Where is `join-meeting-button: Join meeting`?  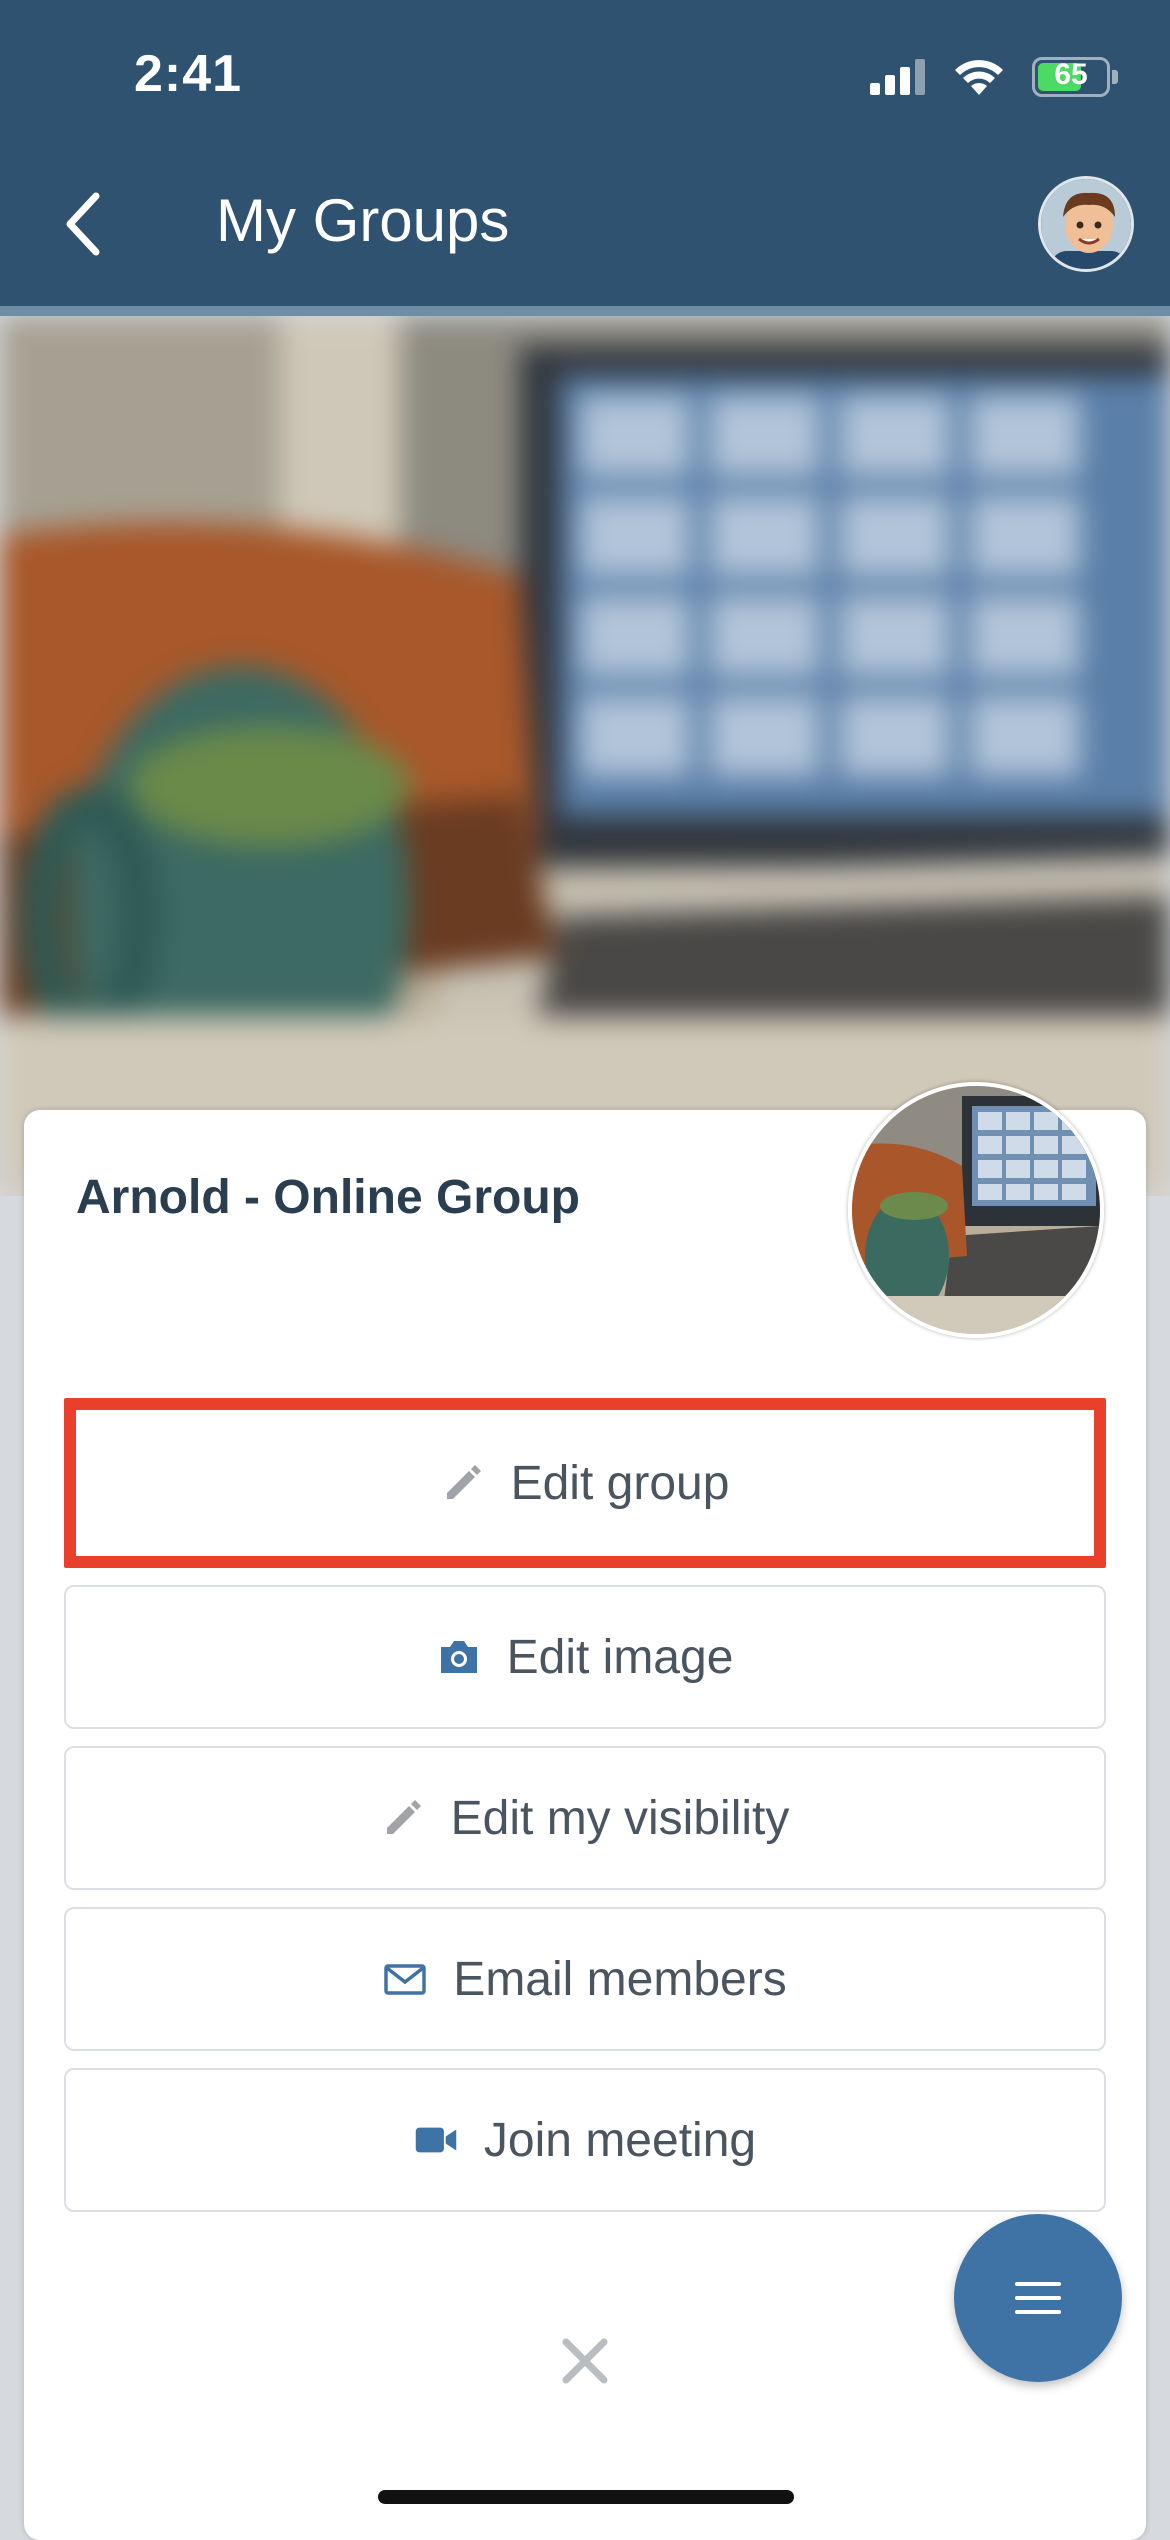 join-meeting-button: Join meeting is located at coordinates (585, 2140).